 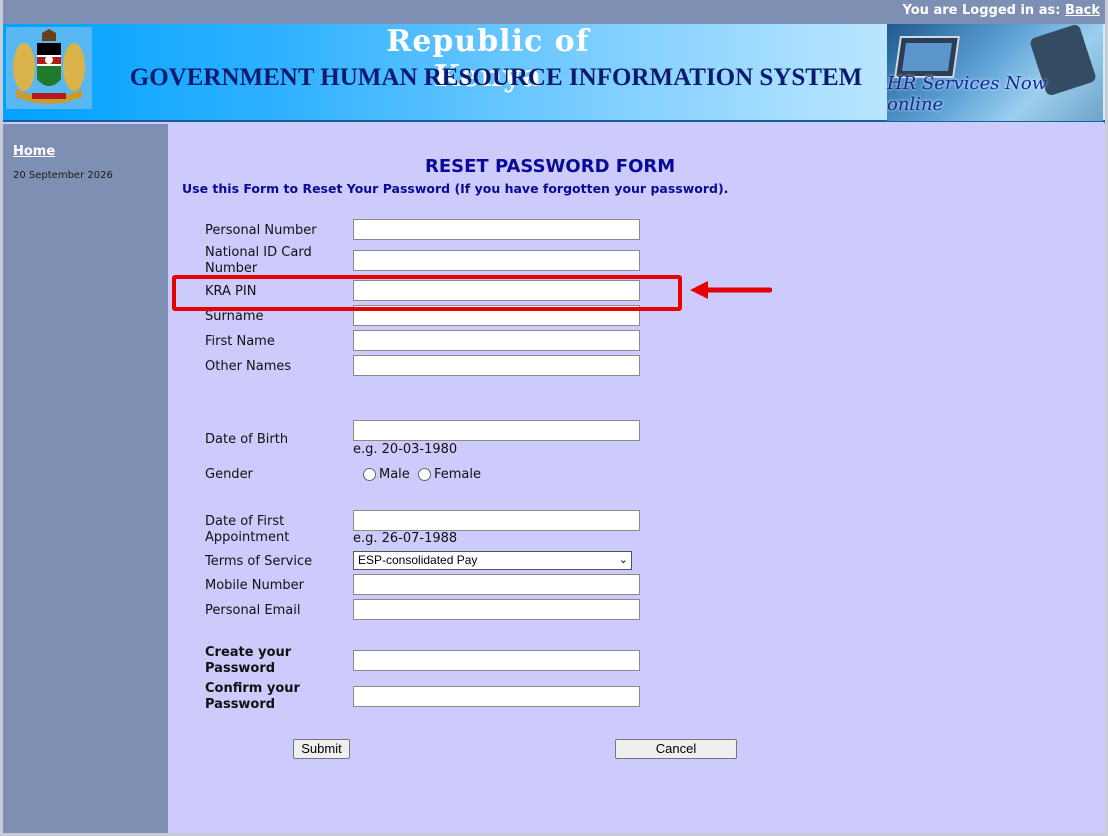 What do you see at coordinates (496, 609) in the screenshot?
I see `personal-email-input` at bounding box center [496, 609].